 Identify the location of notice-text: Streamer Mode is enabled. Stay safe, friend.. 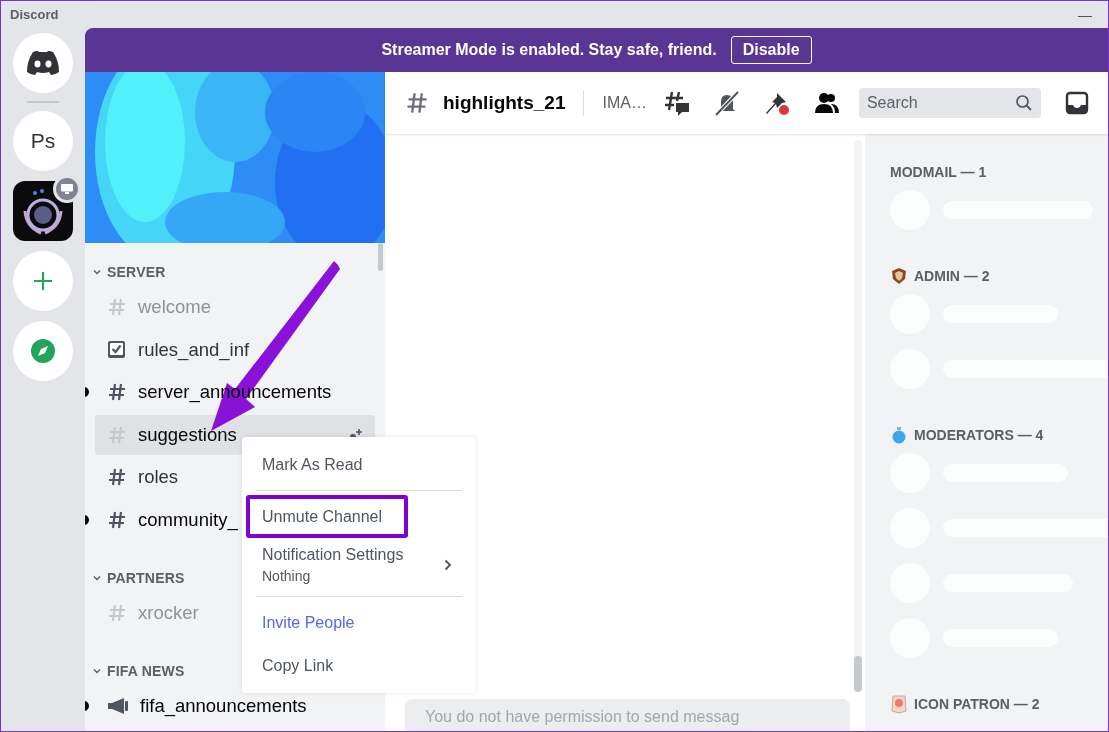
(549, 50).